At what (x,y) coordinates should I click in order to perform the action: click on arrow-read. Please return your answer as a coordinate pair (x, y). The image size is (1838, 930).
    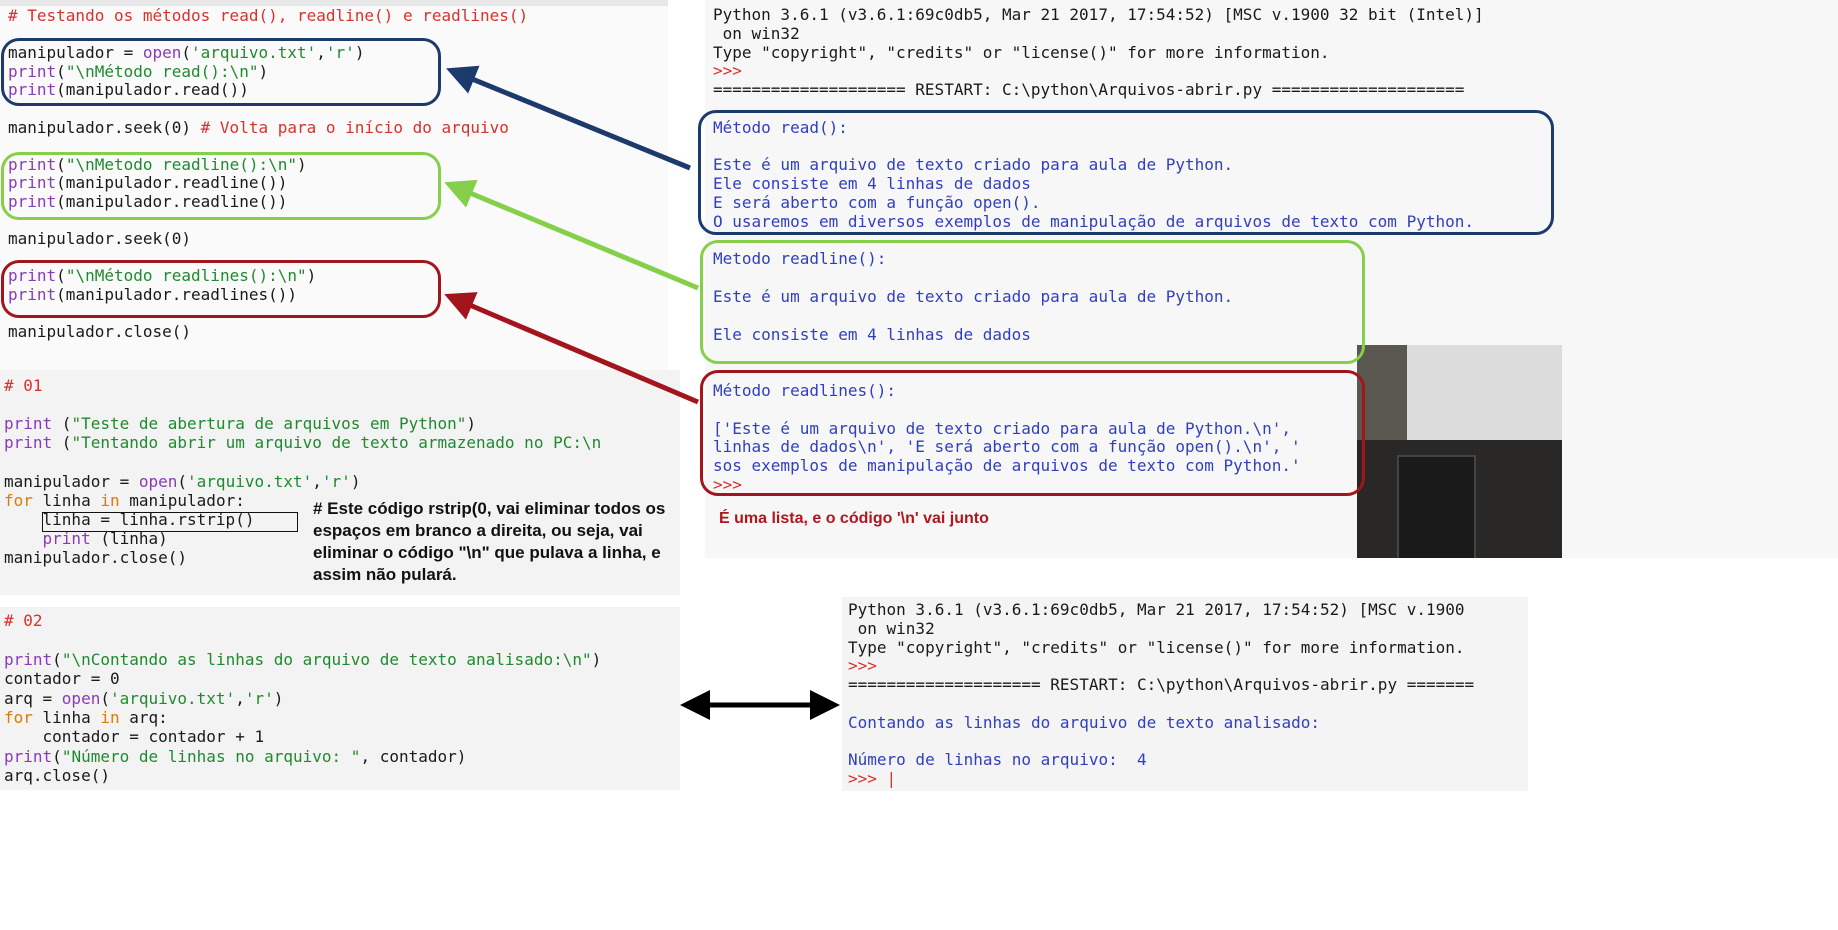
    Looking at the image, I should click on (568, 118).